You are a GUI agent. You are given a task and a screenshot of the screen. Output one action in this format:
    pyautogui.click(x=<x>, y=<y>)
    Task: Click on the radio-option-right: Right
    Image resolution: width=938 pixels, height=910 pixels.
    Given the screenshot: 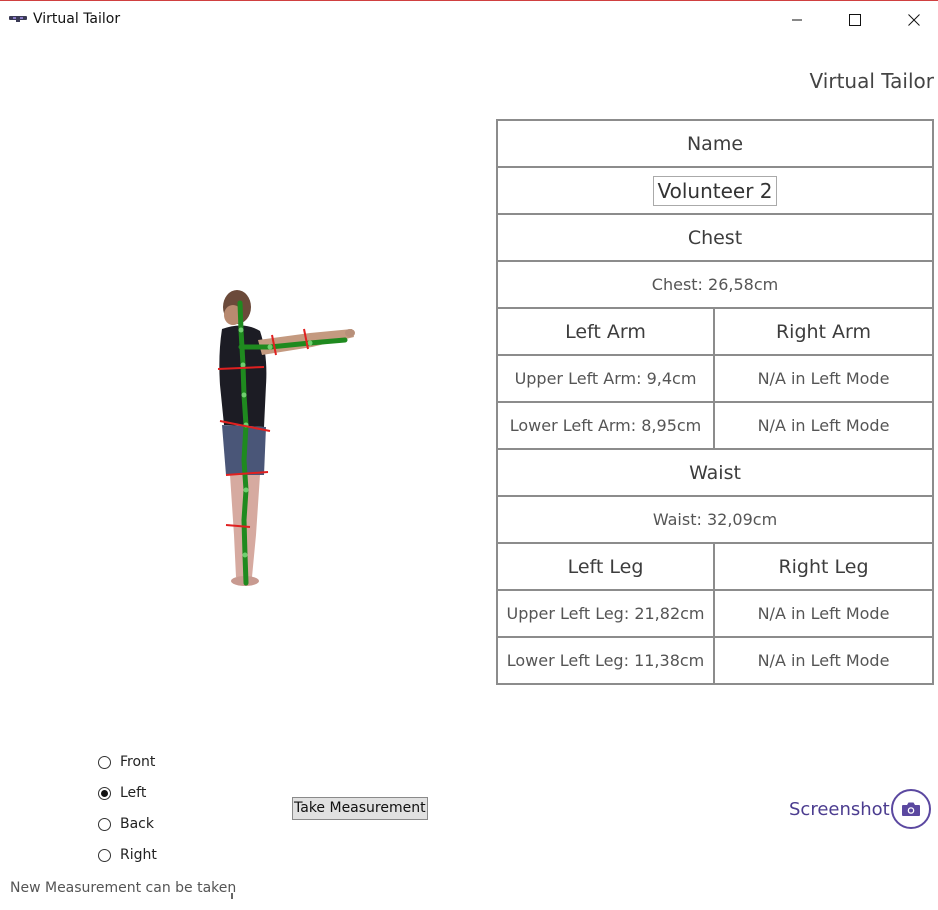 What is the action you would take?
    pyautogui.click(x=127, y=855)
    